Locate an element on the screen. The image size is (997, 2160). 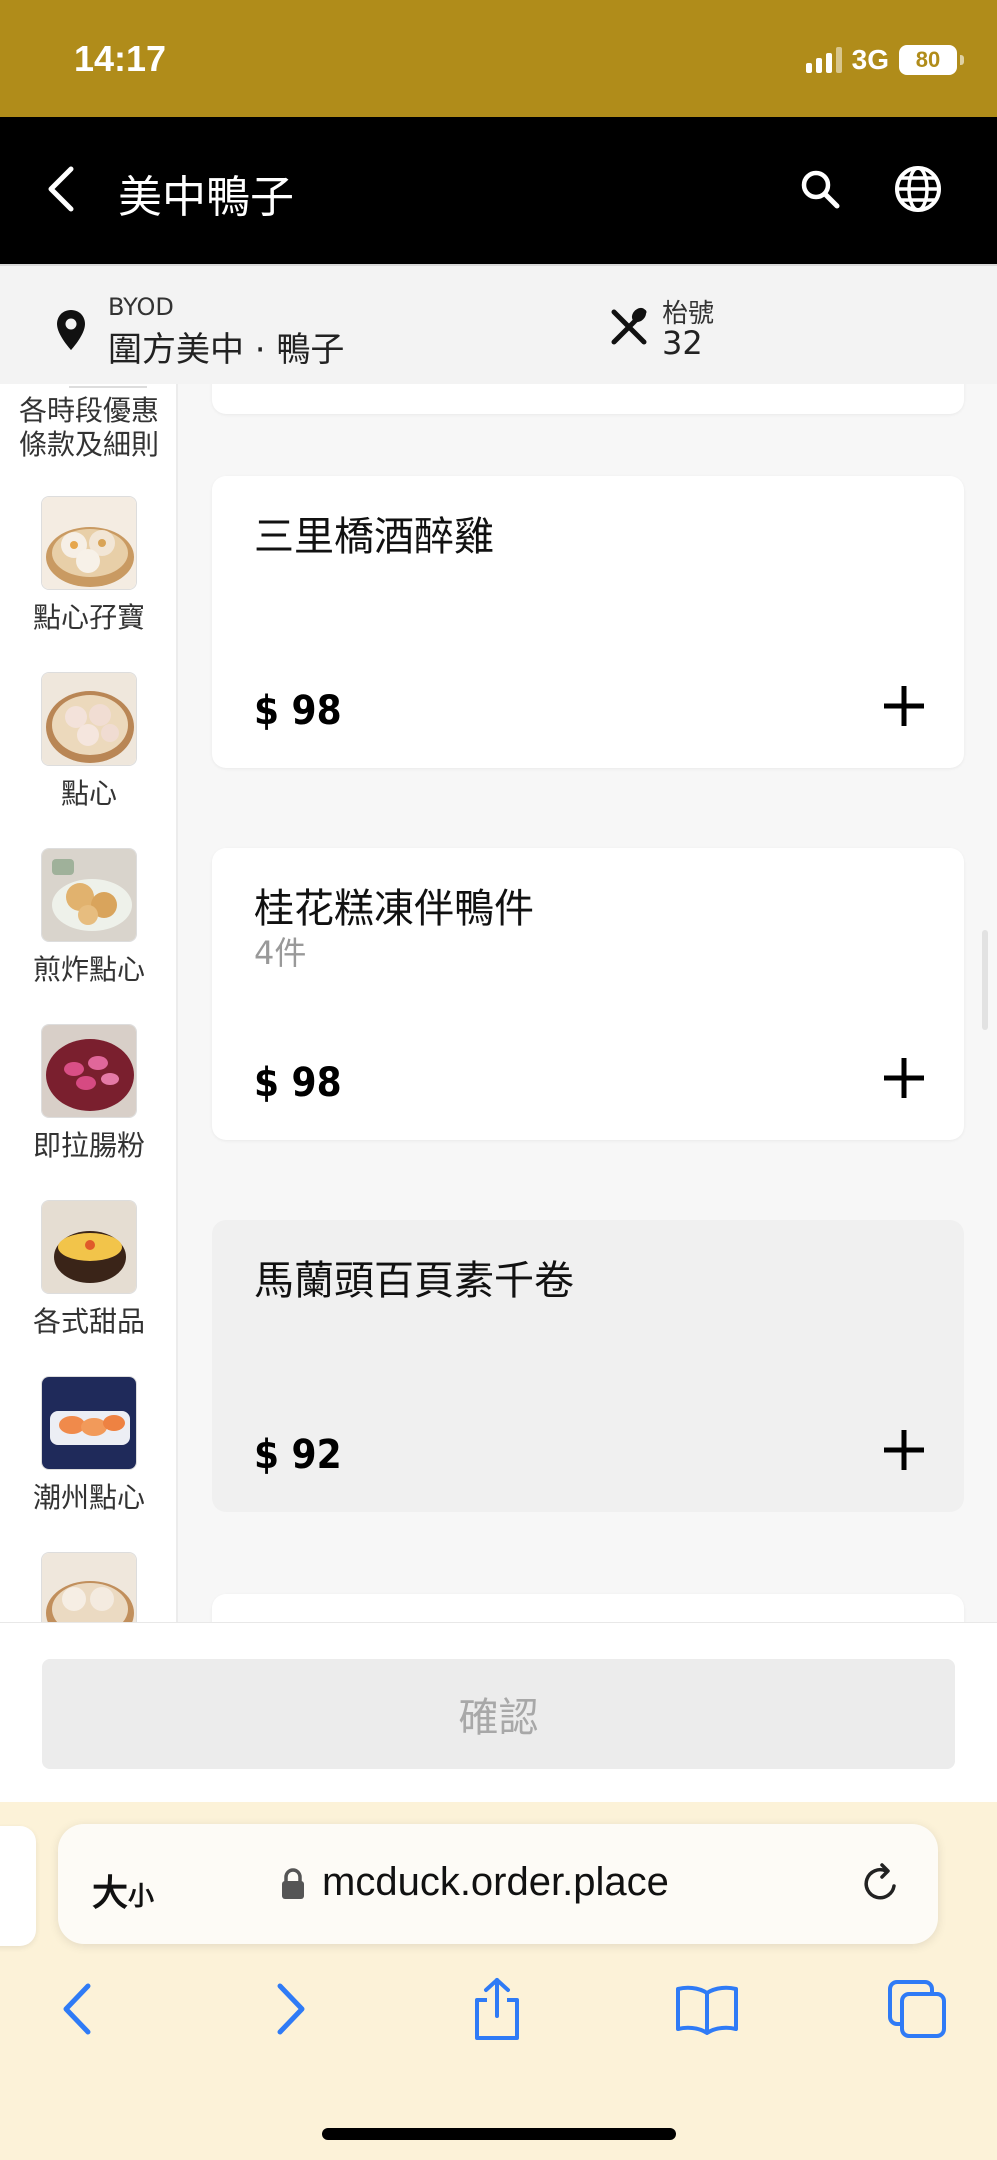
status-indicators: 3G 80 is located at coordinates (884, 60).